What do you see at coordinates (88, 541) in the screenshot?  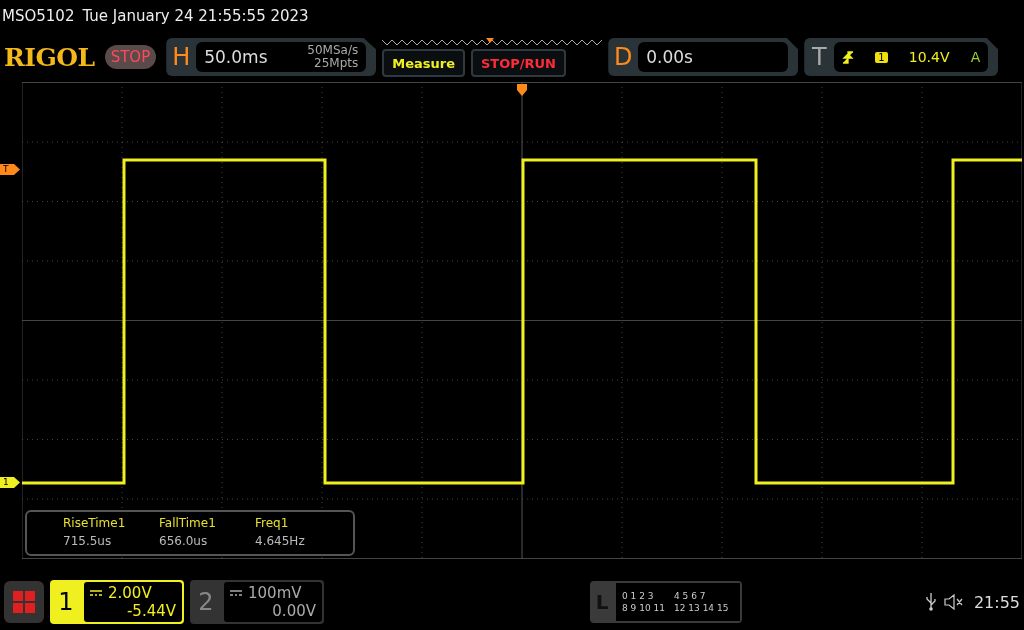 I see `measurement-value: 715.5us` at bounding box center [88, 541].